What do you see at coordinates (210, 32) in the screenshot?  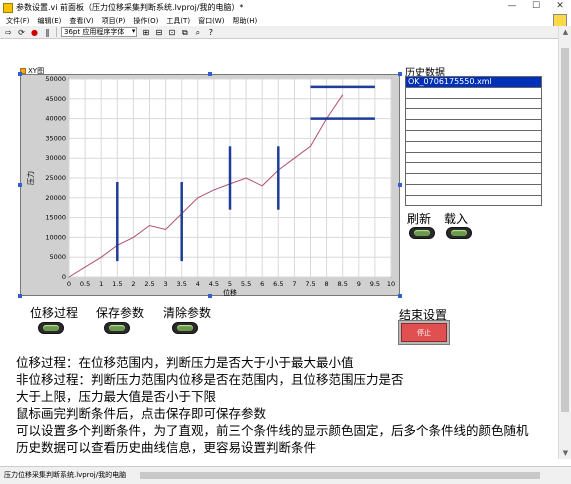 I see `help-icon: ?` at bounding box center [210, 32].